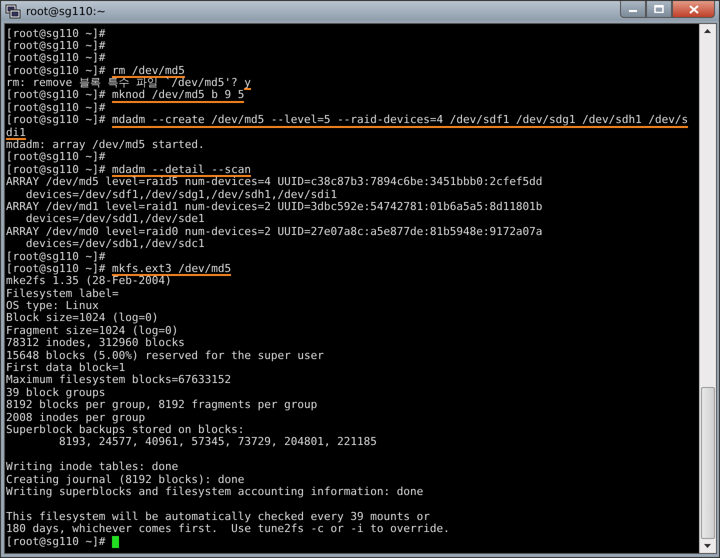 The image size is (720, 558). Describe the element at coordinates (162, 405) in the screenshot. I see `terminal-line: 8192 blocks per group, 8192 fragments per group` at that location.